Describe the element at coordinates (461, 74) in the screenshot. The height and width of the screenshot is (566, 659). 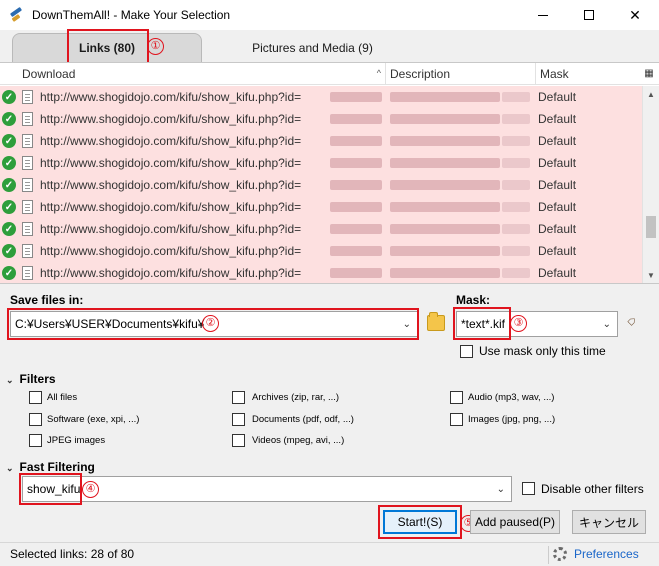
I see `column-description: Description` at that location.